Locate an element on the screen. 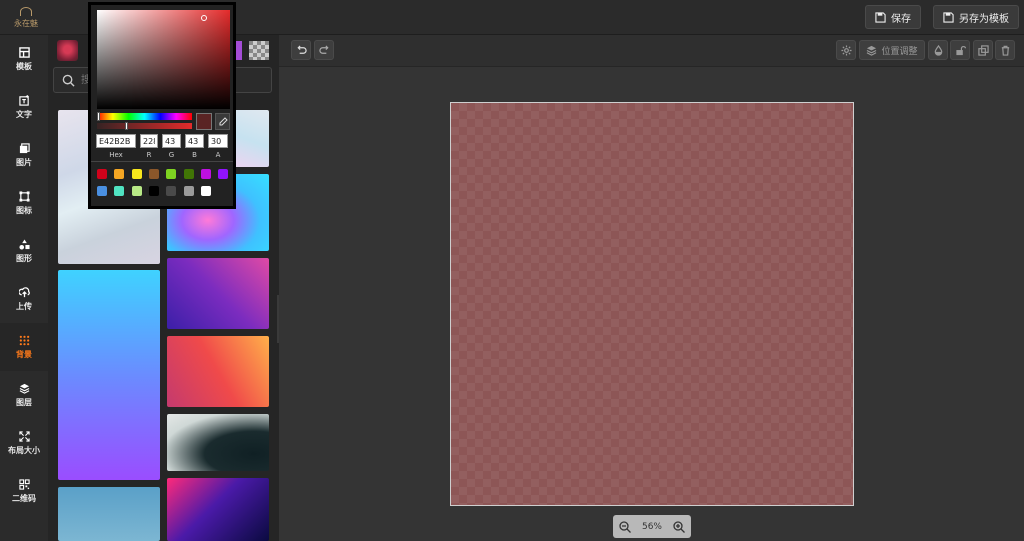  save-as-template-button: 另存为模板 is located at coordinates (976, 17).